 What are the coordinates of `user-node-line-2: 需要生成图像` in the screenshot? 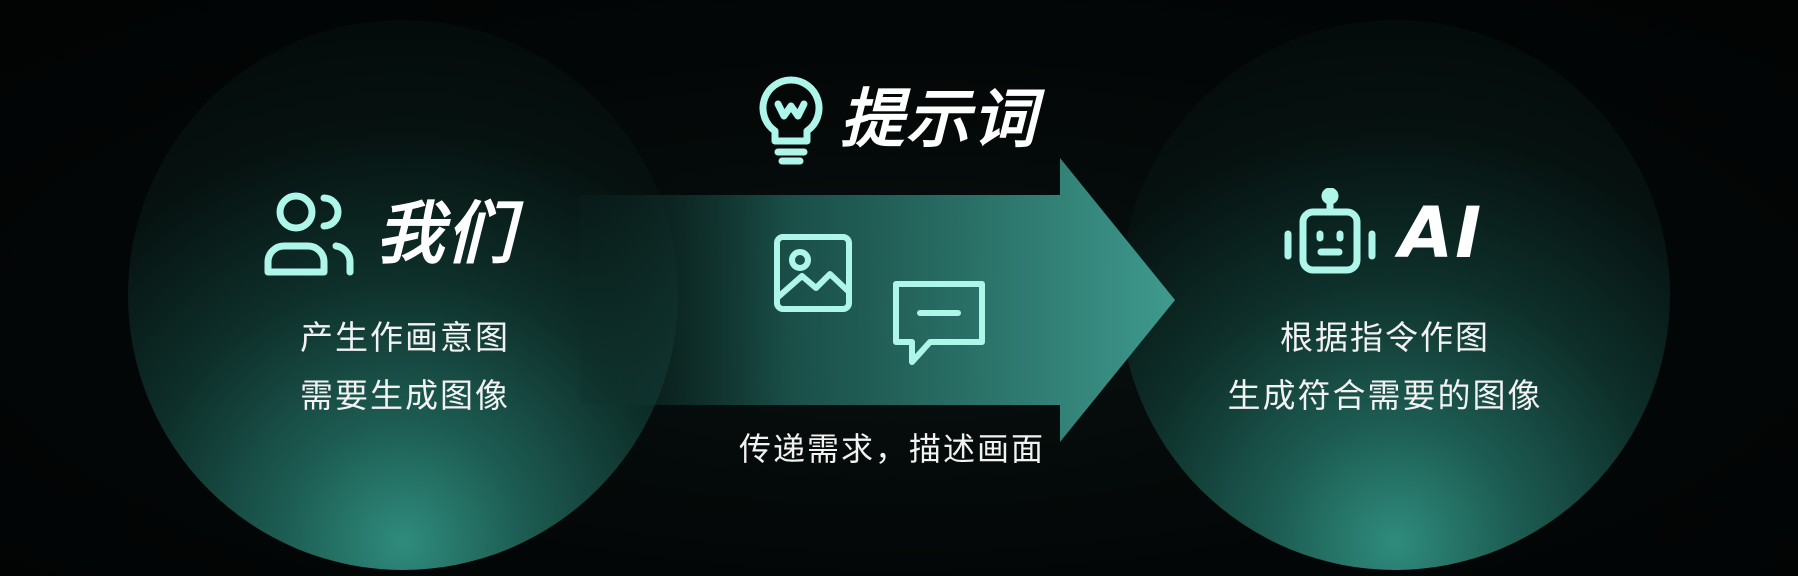 It's located at (405, 395).